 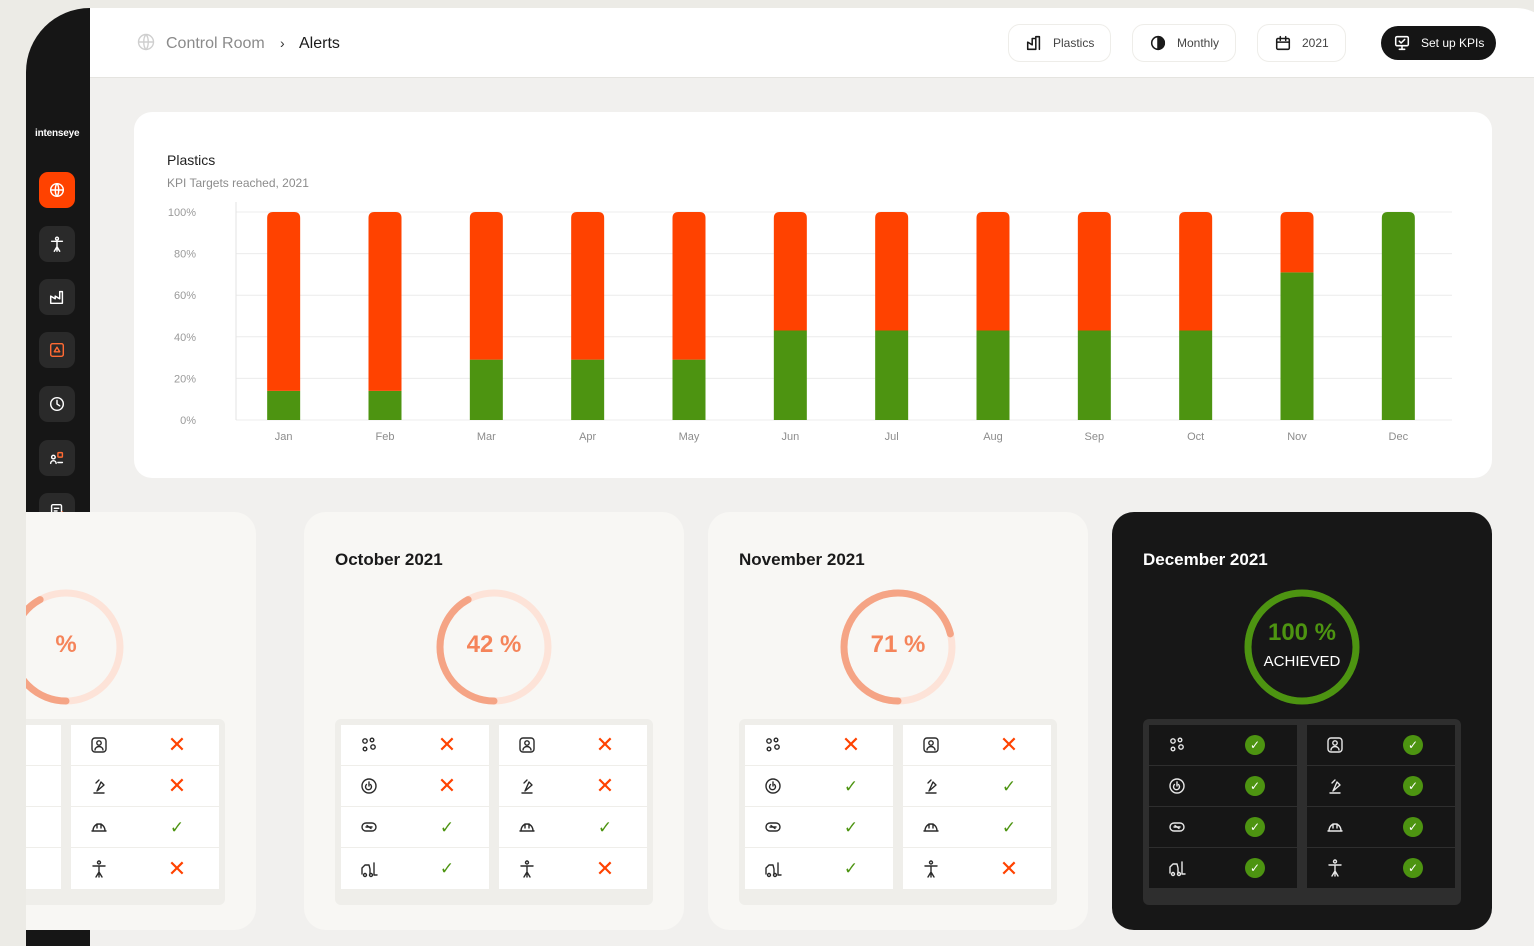 I want to click on x-tick-label: Jul, so click(x=892, y=437).